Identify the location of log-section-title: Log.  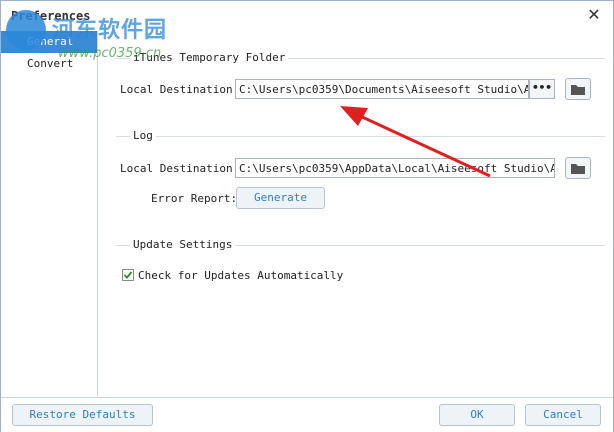
(143, 135).